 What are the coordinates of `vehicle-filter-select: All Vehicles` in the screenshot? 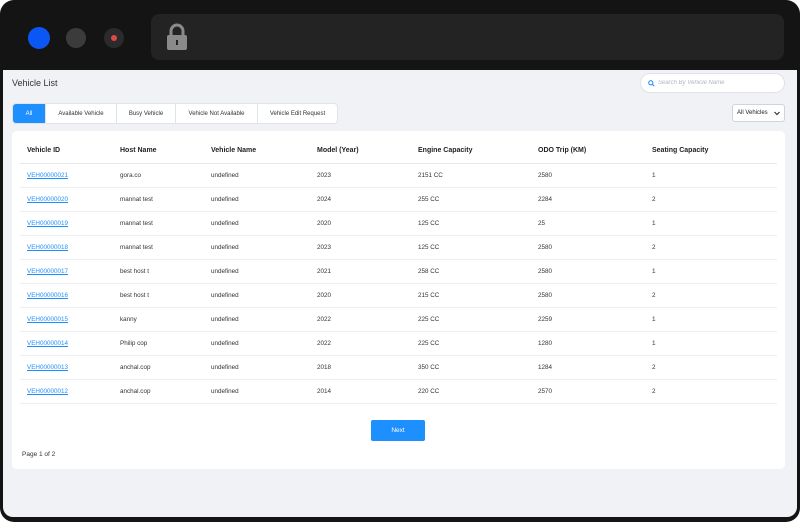 It's located at (758, 113).